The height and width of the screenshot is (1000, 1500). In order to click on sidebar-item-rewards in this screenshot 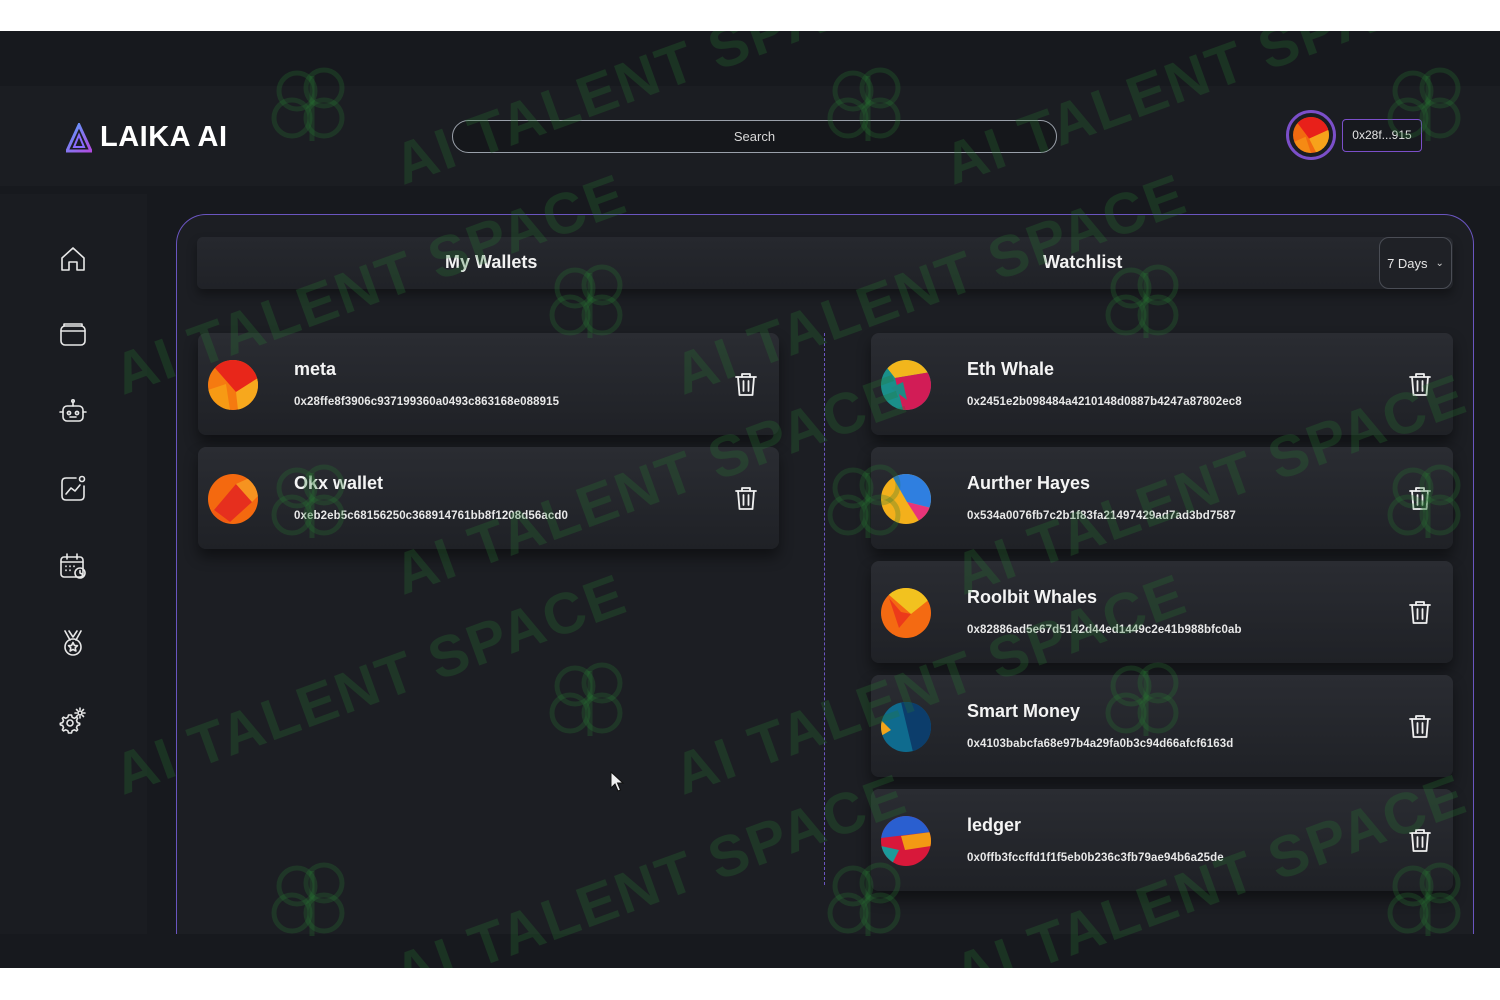, I will do `click(73, 643)`.